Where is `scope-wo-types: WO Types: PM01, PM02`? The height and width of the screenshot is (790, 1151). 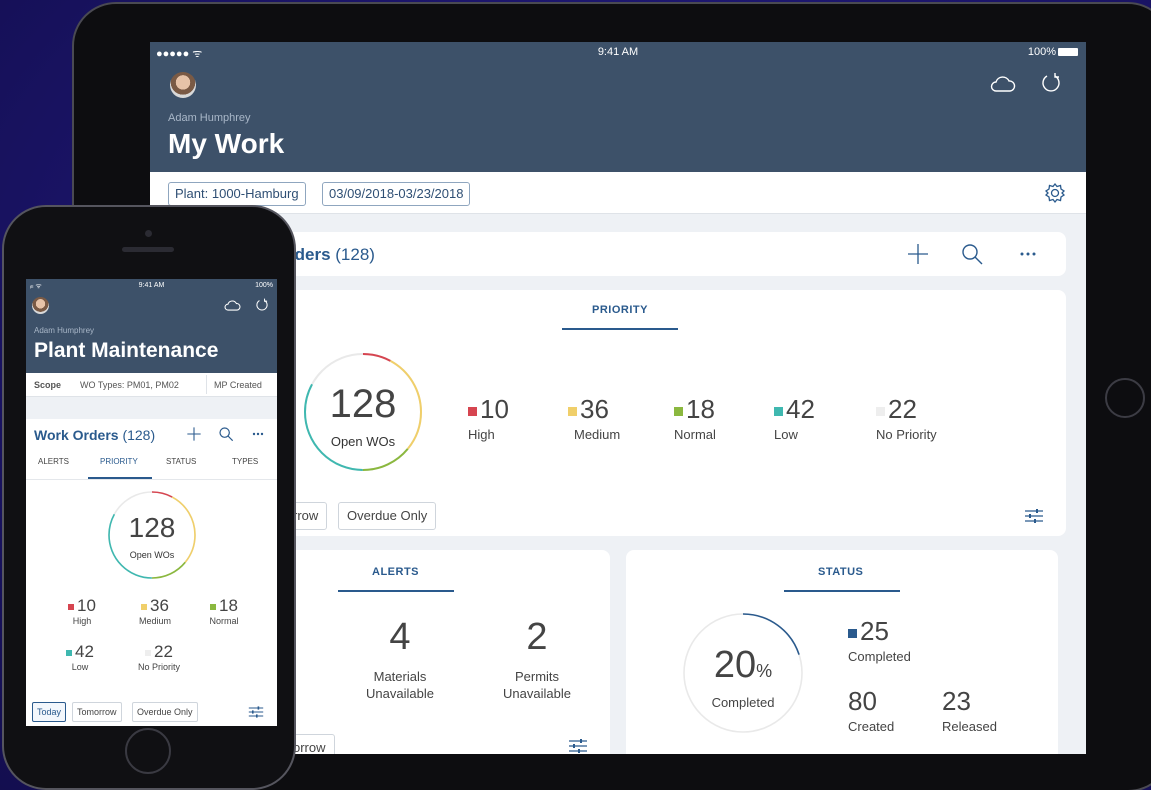
scope-wo-types: WO Types: PM01, PM02 is located at coordinates (129, 385).